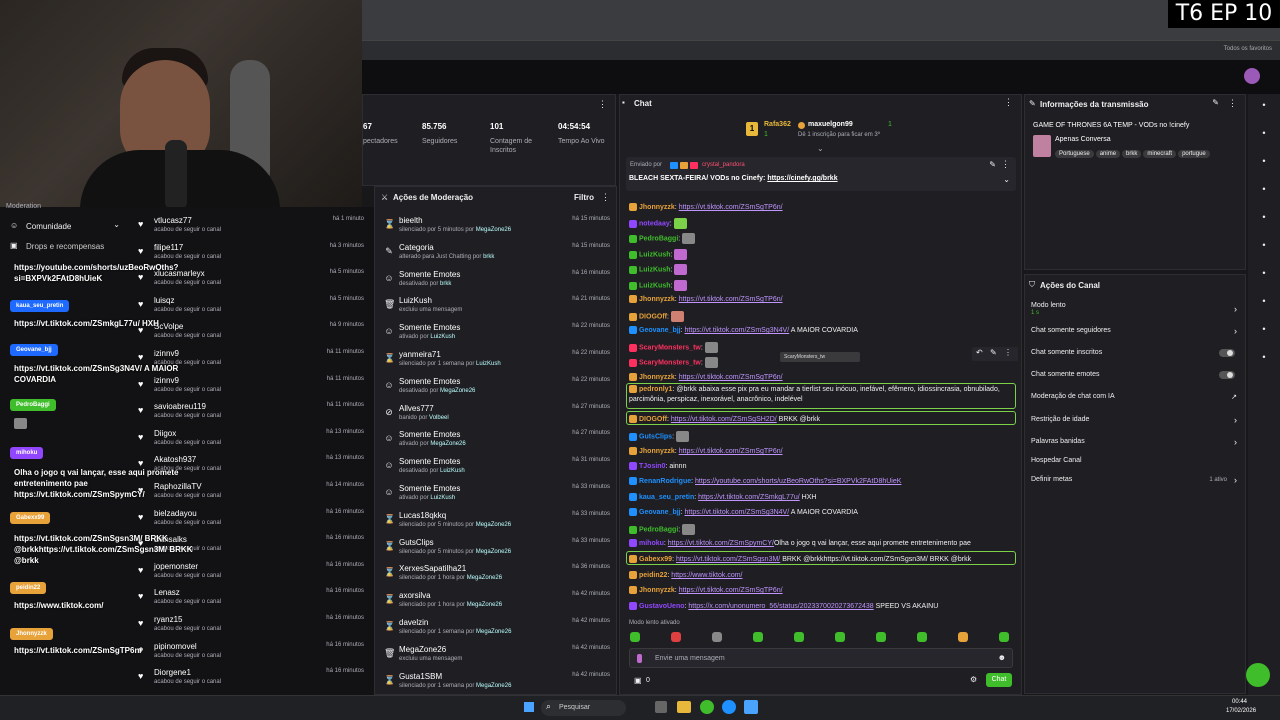  I want to click on chat-username: kaua_seu_pretin, so click(666, 497).